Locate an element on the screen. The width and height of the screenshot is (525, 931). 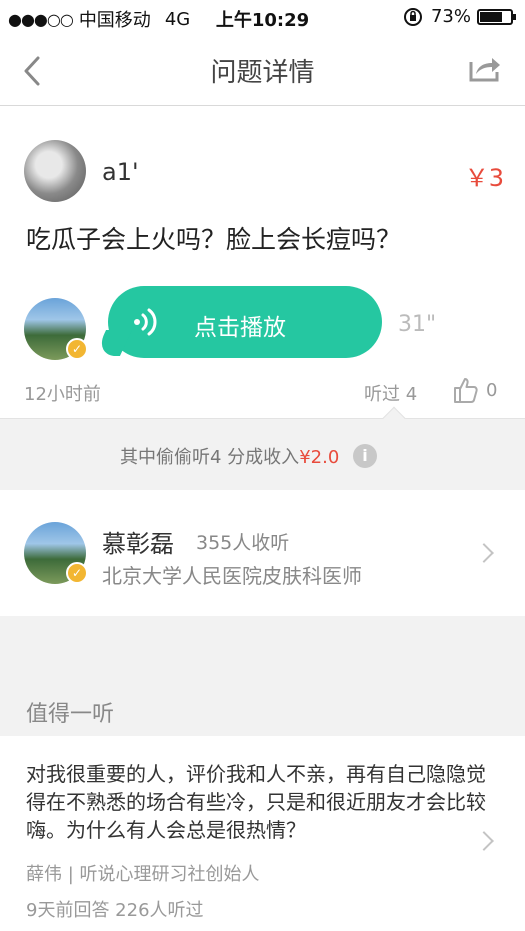
question-price: ￥3 is located at coordinates (484, 178).